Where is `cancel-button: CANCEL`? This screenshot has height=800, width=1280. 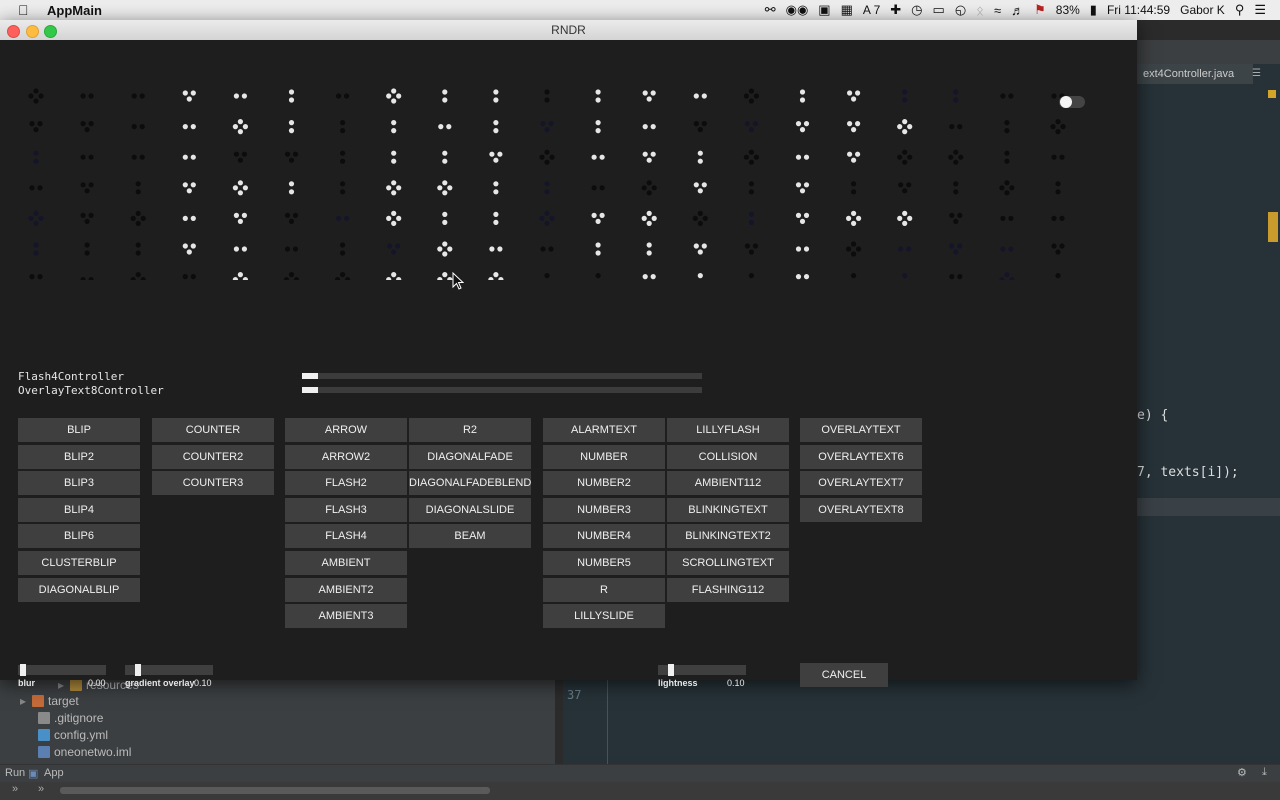
cancel-button: CANCEL is located at coordinates (844, 675).